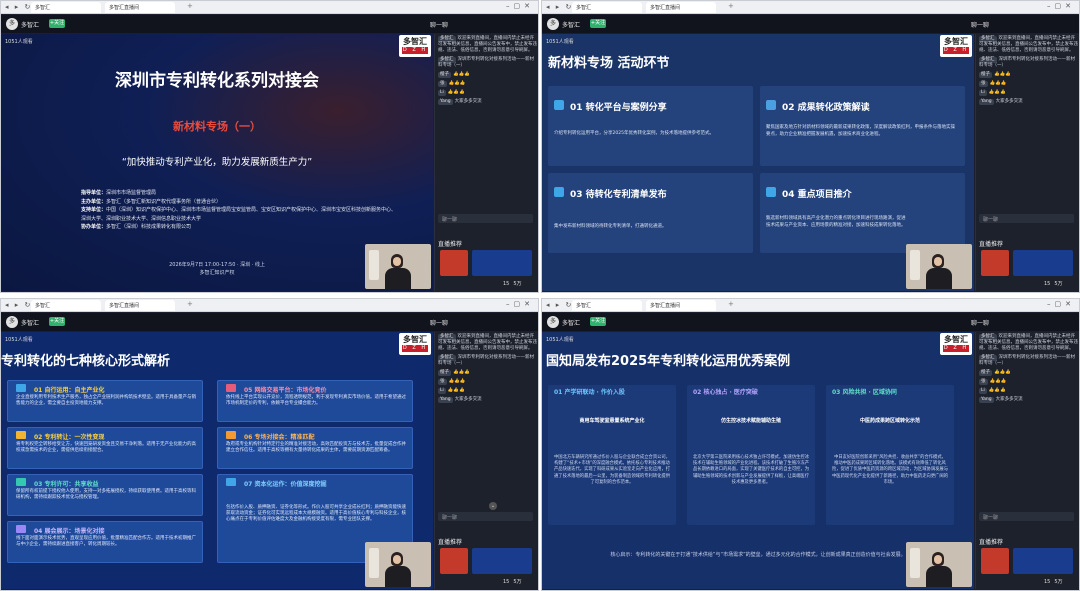  Describe the element at coordinates (1053, 284) in the screenshot. I see `like-stats: 15 5万` at that location.